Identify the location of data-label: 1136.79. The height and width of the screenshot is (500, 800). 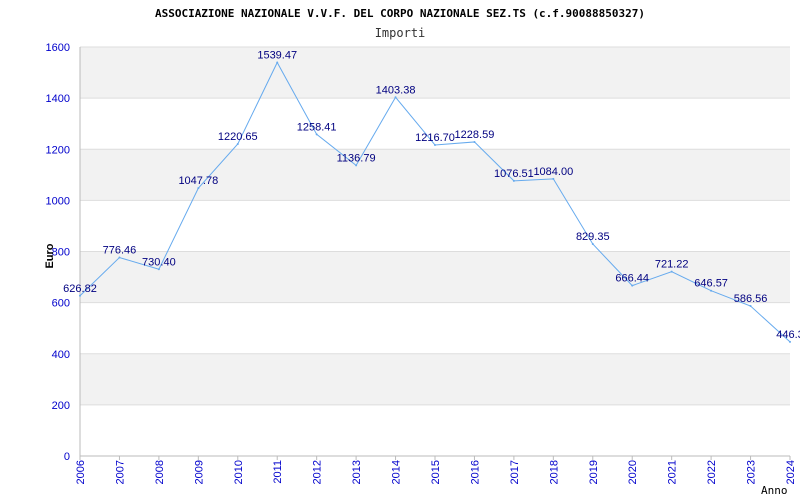
(356, 158).